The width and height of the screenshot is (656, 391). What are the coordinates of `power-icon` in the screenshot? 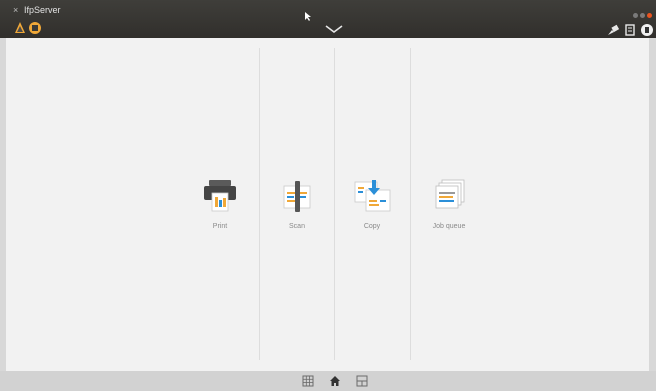 It's located at (647, 30).